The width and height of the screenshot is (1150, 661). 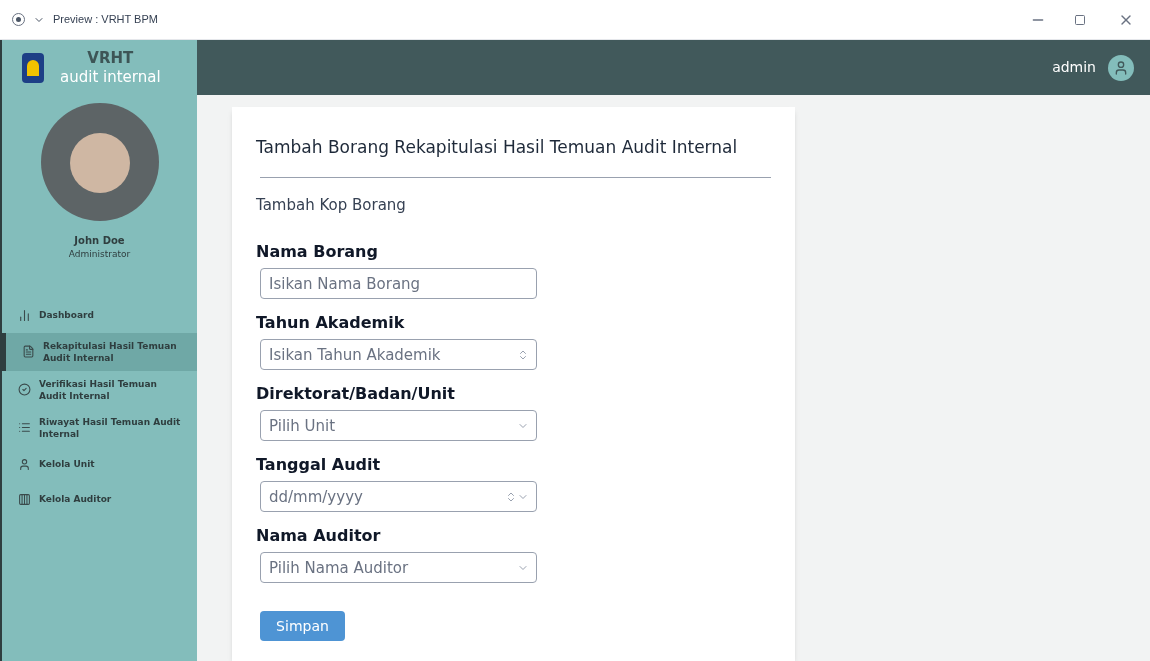 What do you see at coordinates (99, 427) in the screenshot?
I see `sidebar-item: Riwayat Hasil Temuan Audit Internal` at bounding box center [99, 427].